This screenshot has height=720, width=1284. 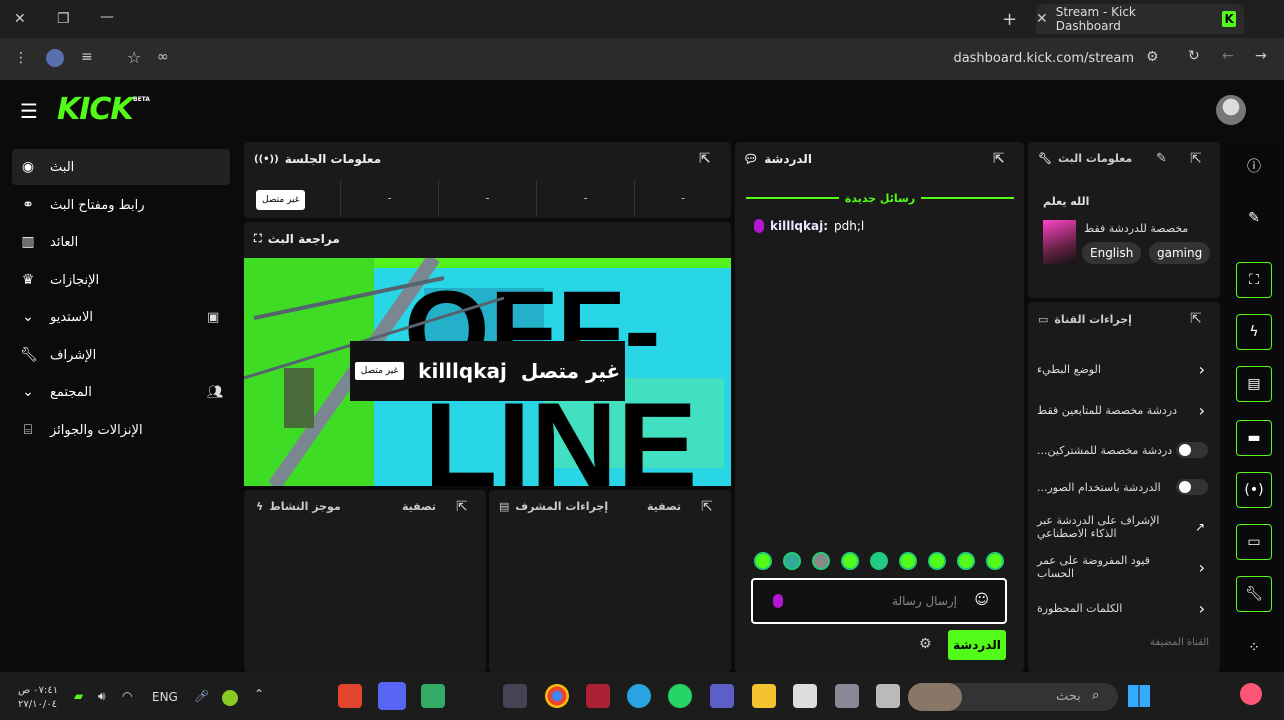 What do you see at coordinates (121, 280) in the screenshot?
I see `sidebar-item-achievements: ♛ الإنجازات` at bounding box center [121, 280].